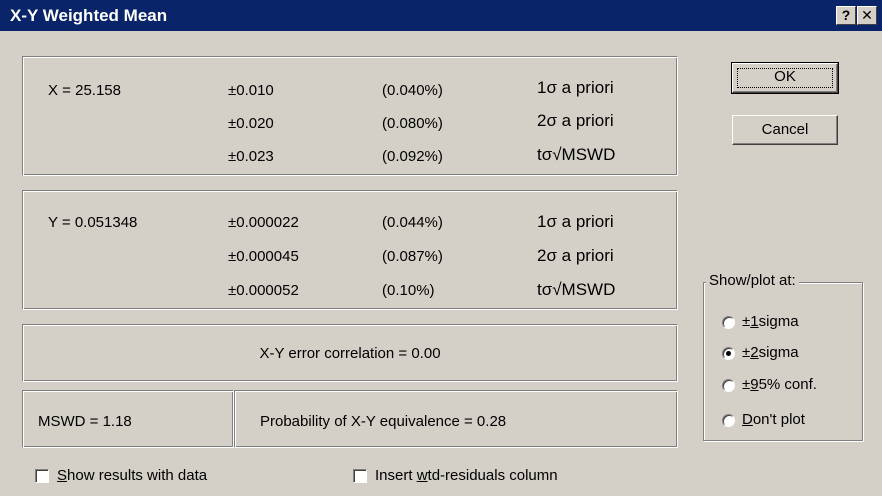 Image resolution: width=882 pixels, height=496 pixels. What do you see at coordinates (412, 123) in the screenshot?
I see `x-pct-2sigma: (0.080%)` at bounding box center [412, 123].